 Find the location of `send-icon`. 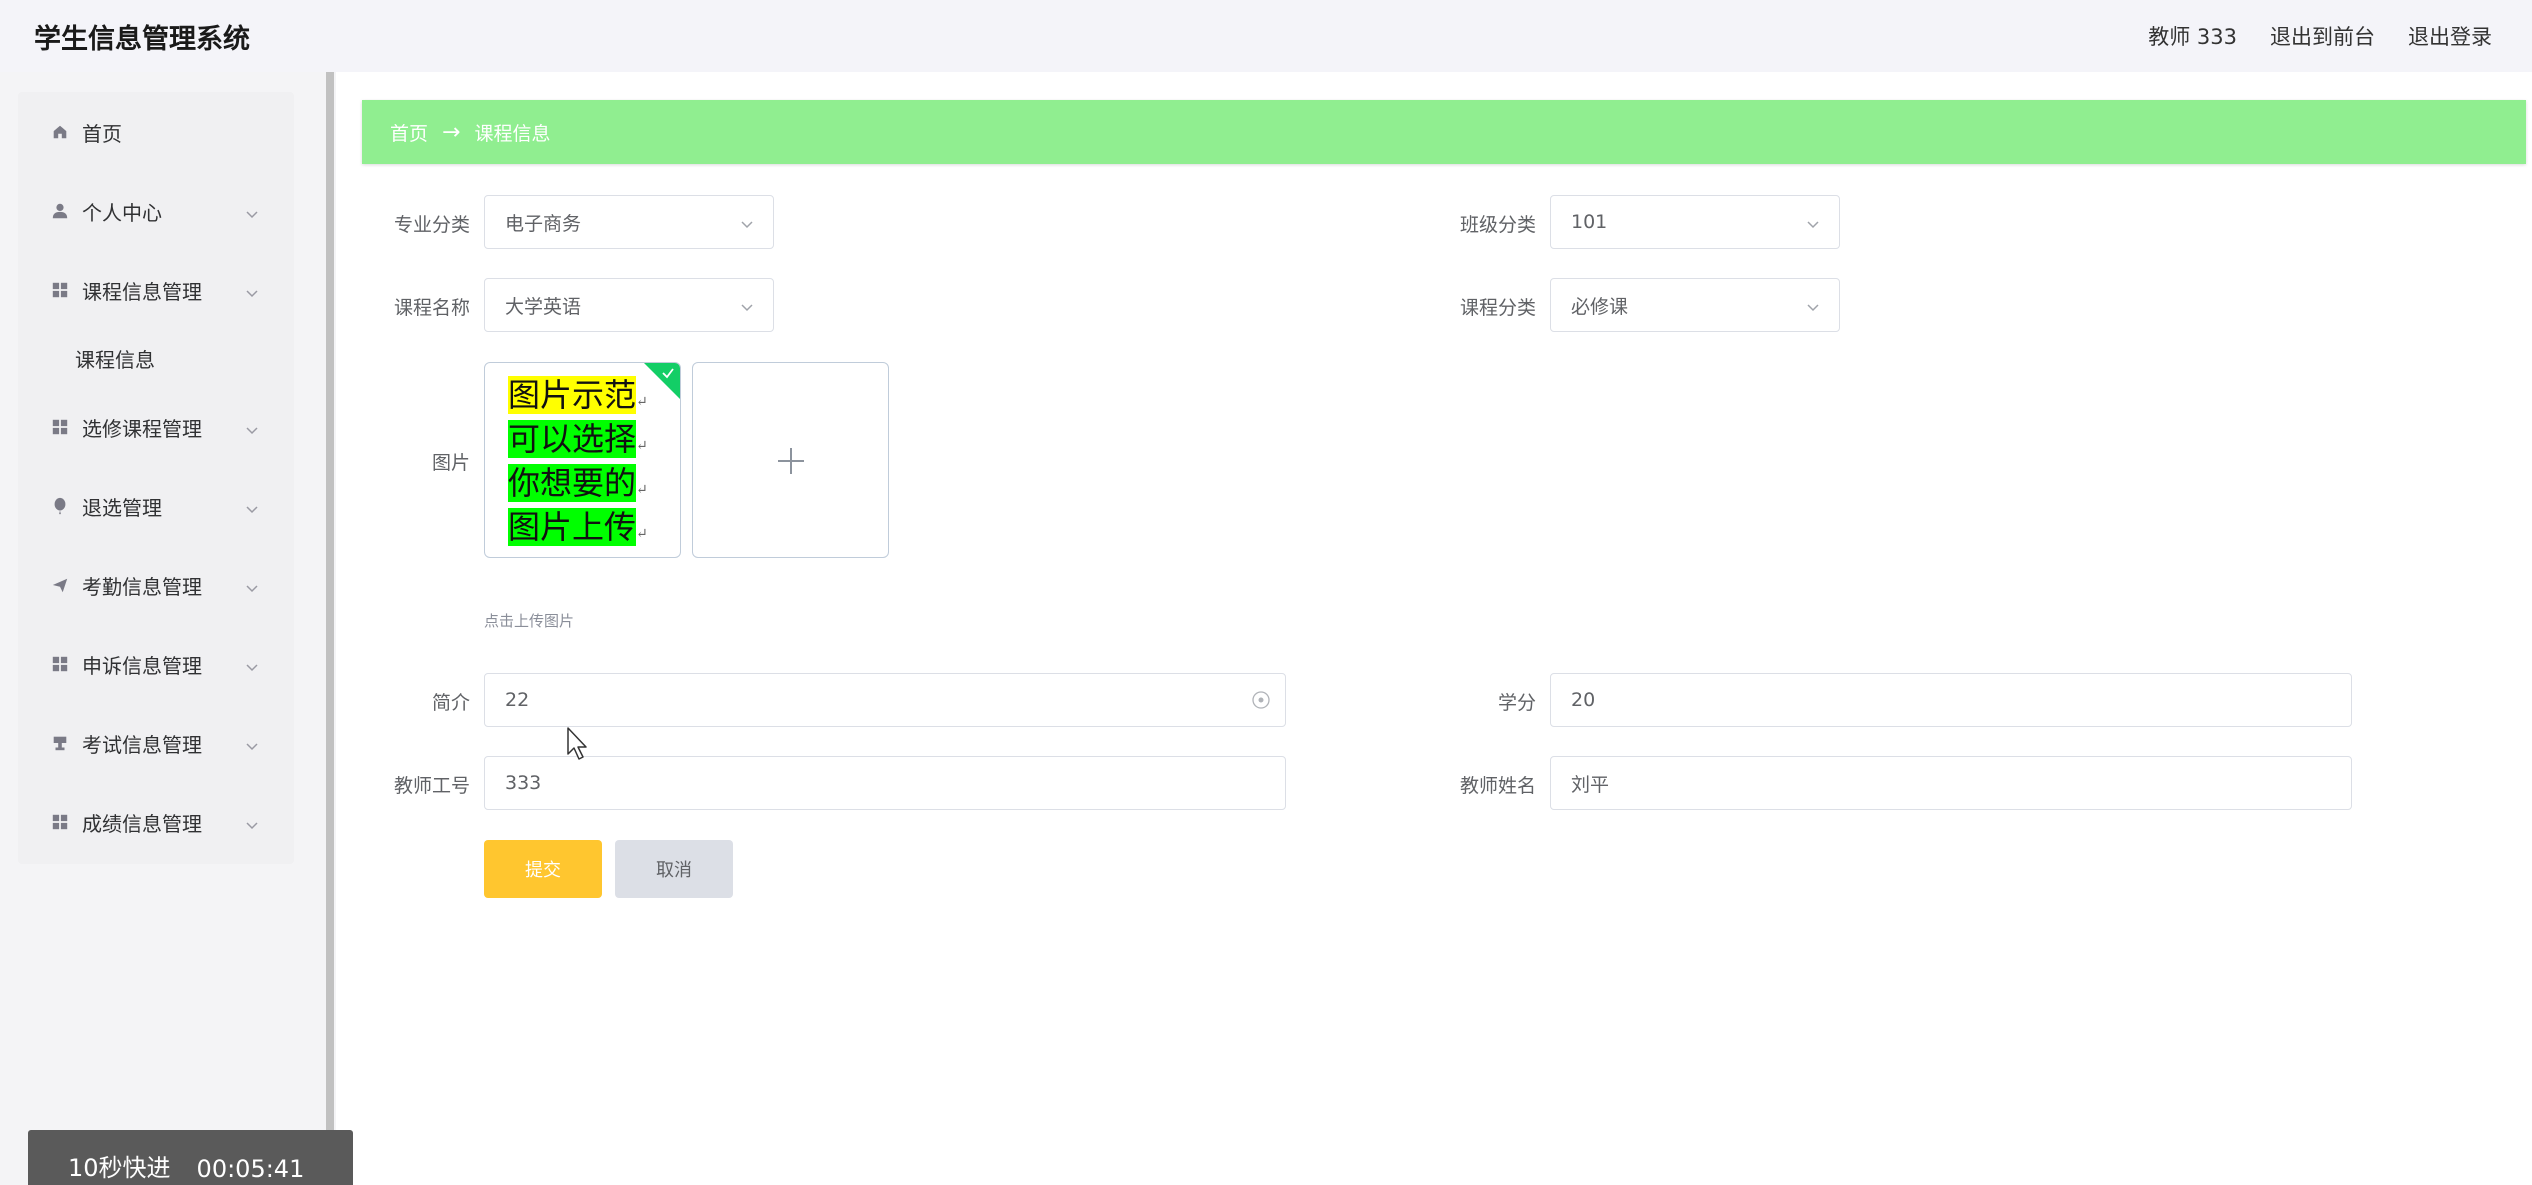

send-icon is located at coordinates (60, 585).